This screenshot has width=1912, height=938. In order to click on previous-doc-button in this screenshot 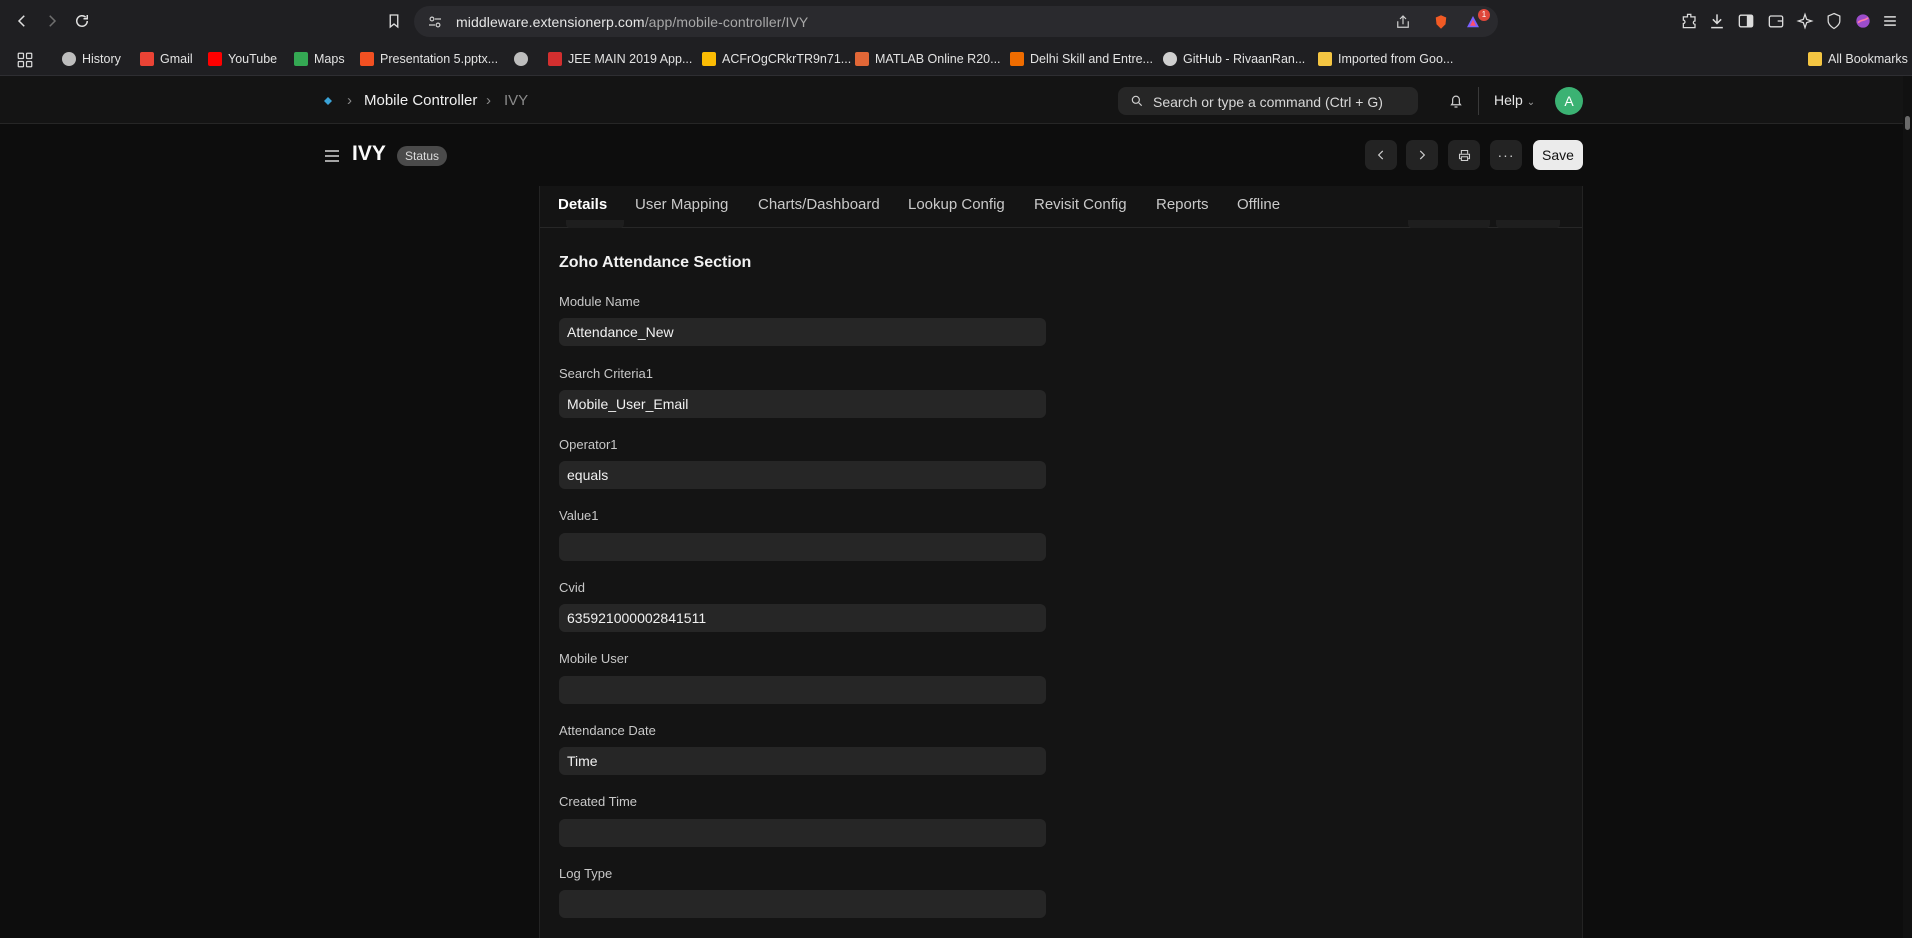, I will do `click(1381, 155)`.